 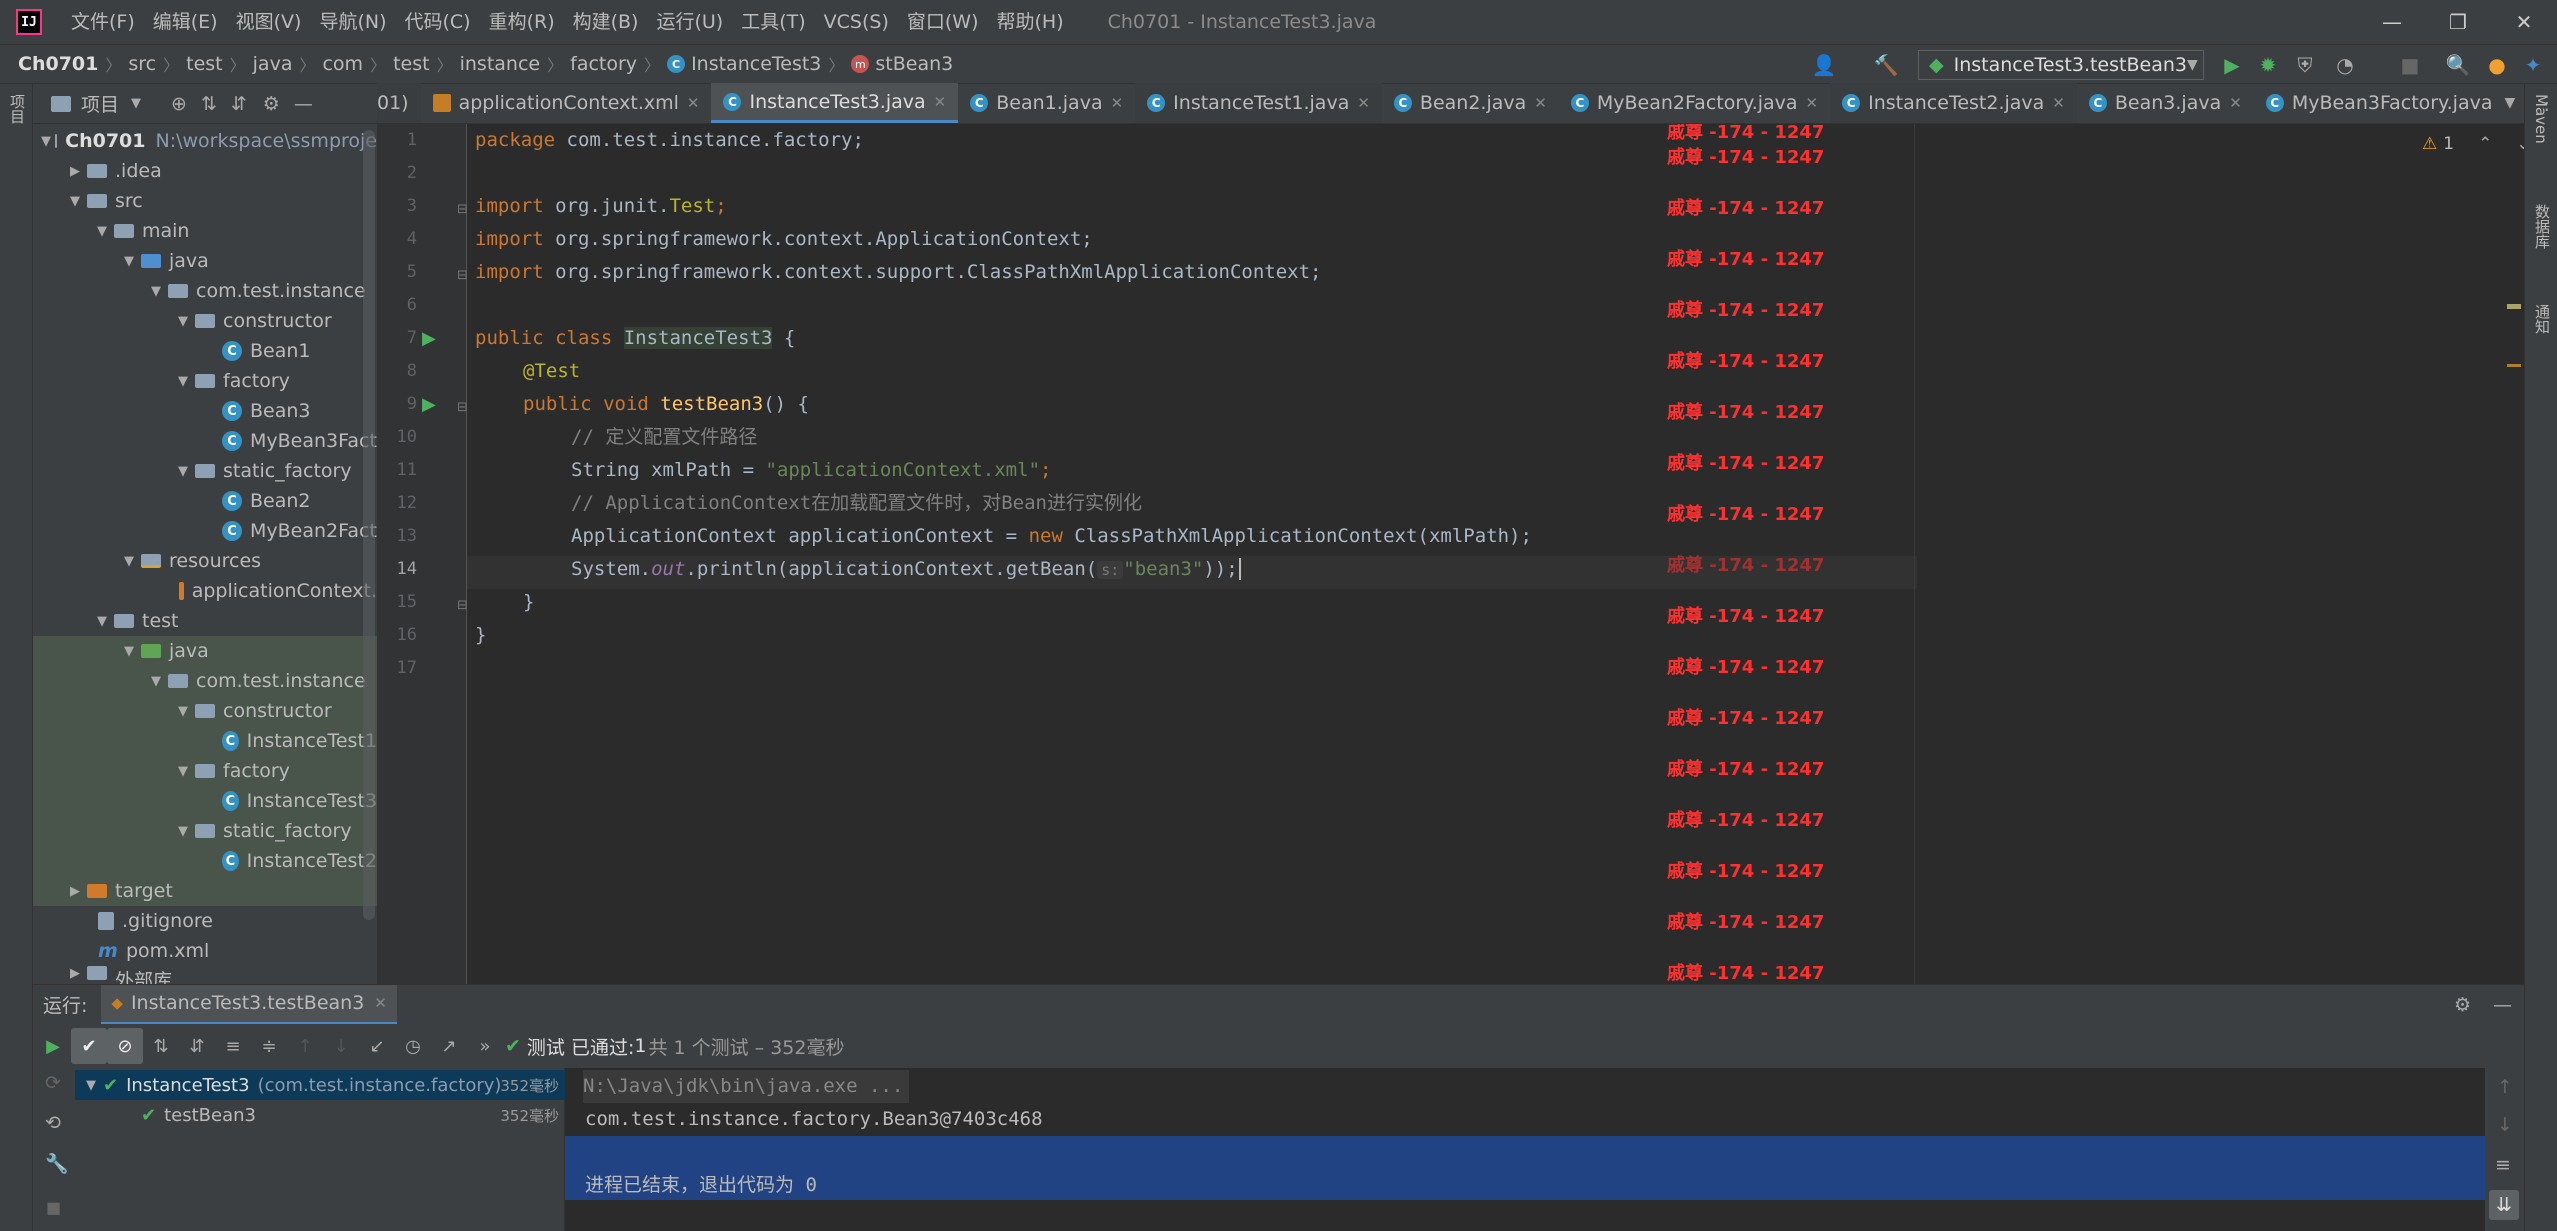 I want to click on tree-item-static-factory: ▼ static_factory, so click(x=205, y=471).